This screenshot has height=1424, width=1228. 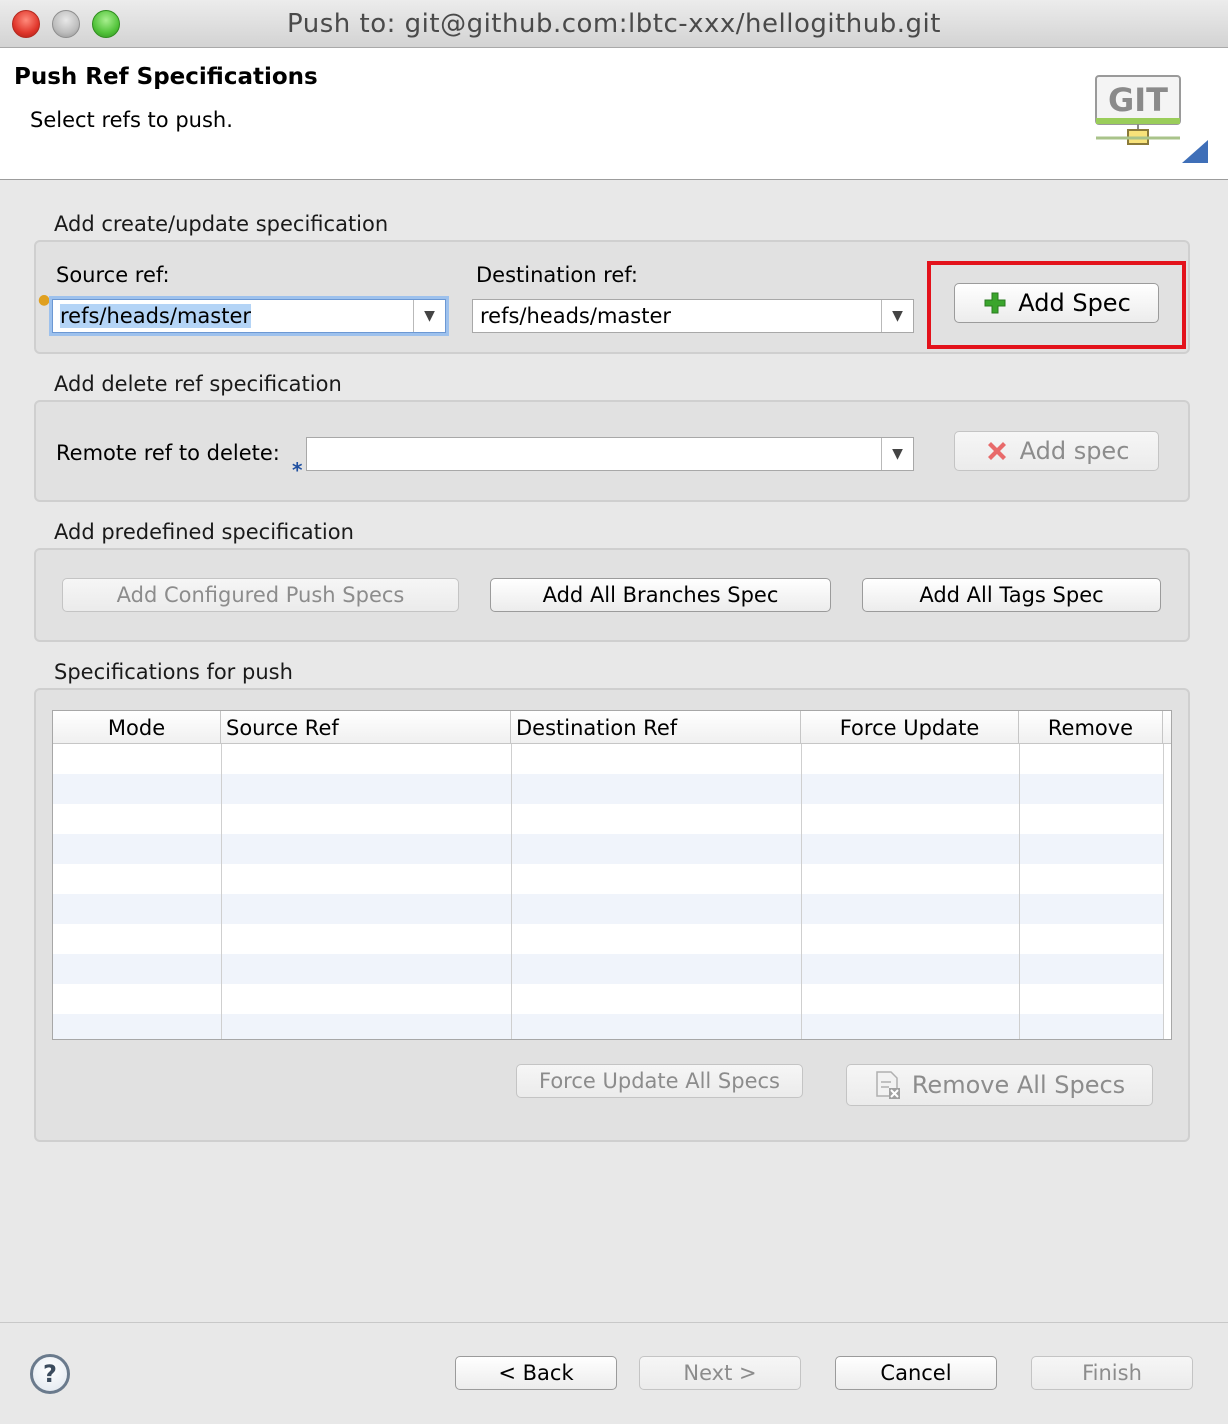 What do you see at coordinates (137, 727) in the screenshot?
I see `column-header-mode: Mode` at bounding box center [137, 727].